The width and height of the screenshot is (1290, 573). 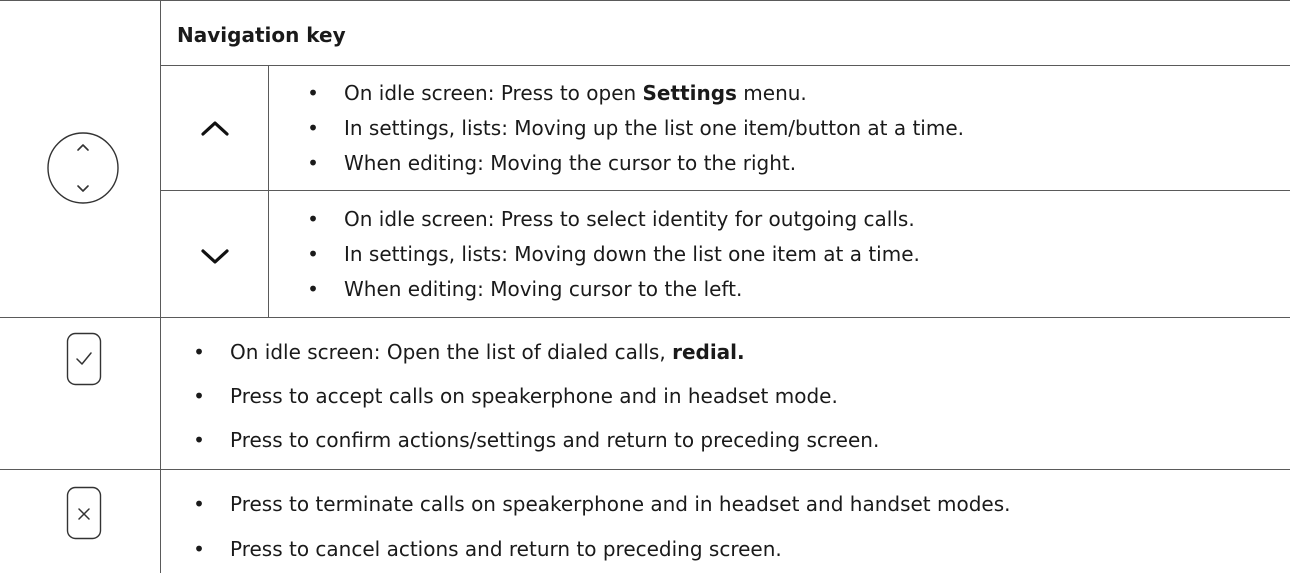 What do you see at coordinates (215, 128) in the screenshot?
I see `chevron-up-icon` at bounding box center [215, 128].